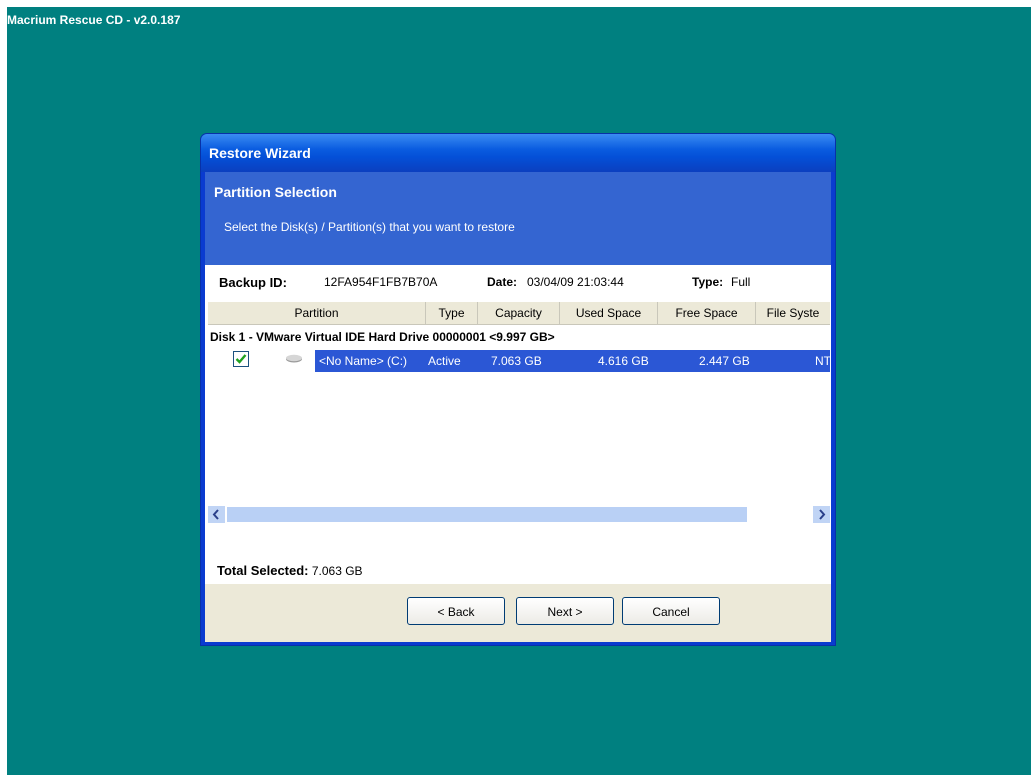  Describe the element at coordinates (294, 358) in the screenshot. I see `hard-drive-icon` at that location.